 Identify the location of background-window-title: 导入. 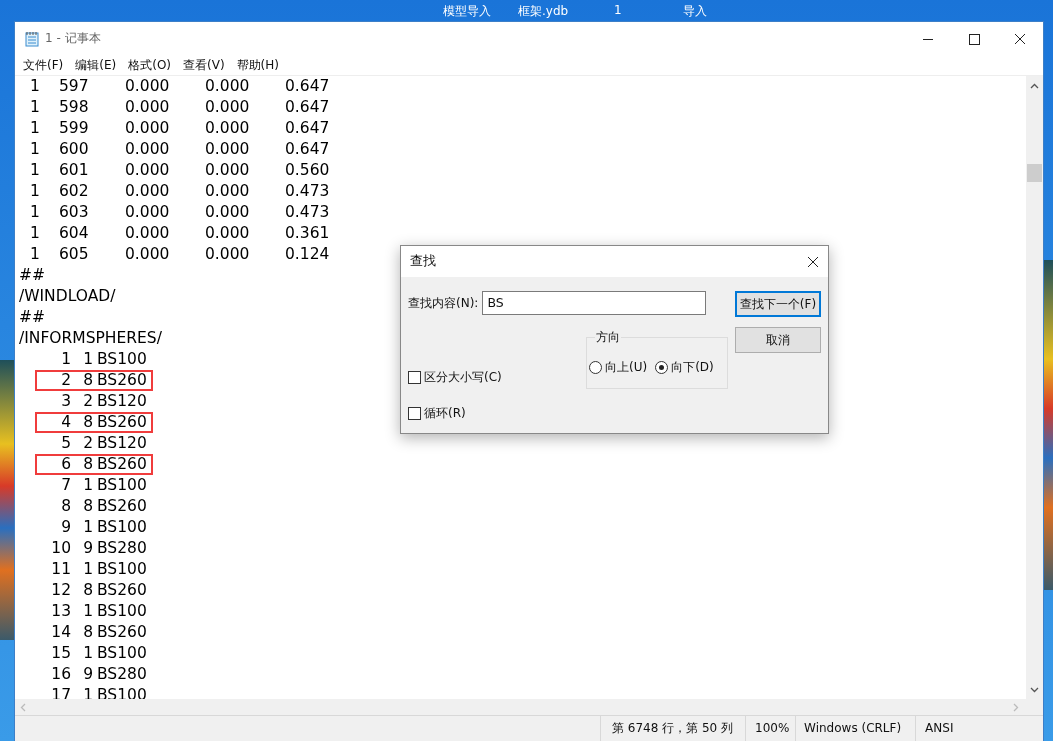
(695, 11).